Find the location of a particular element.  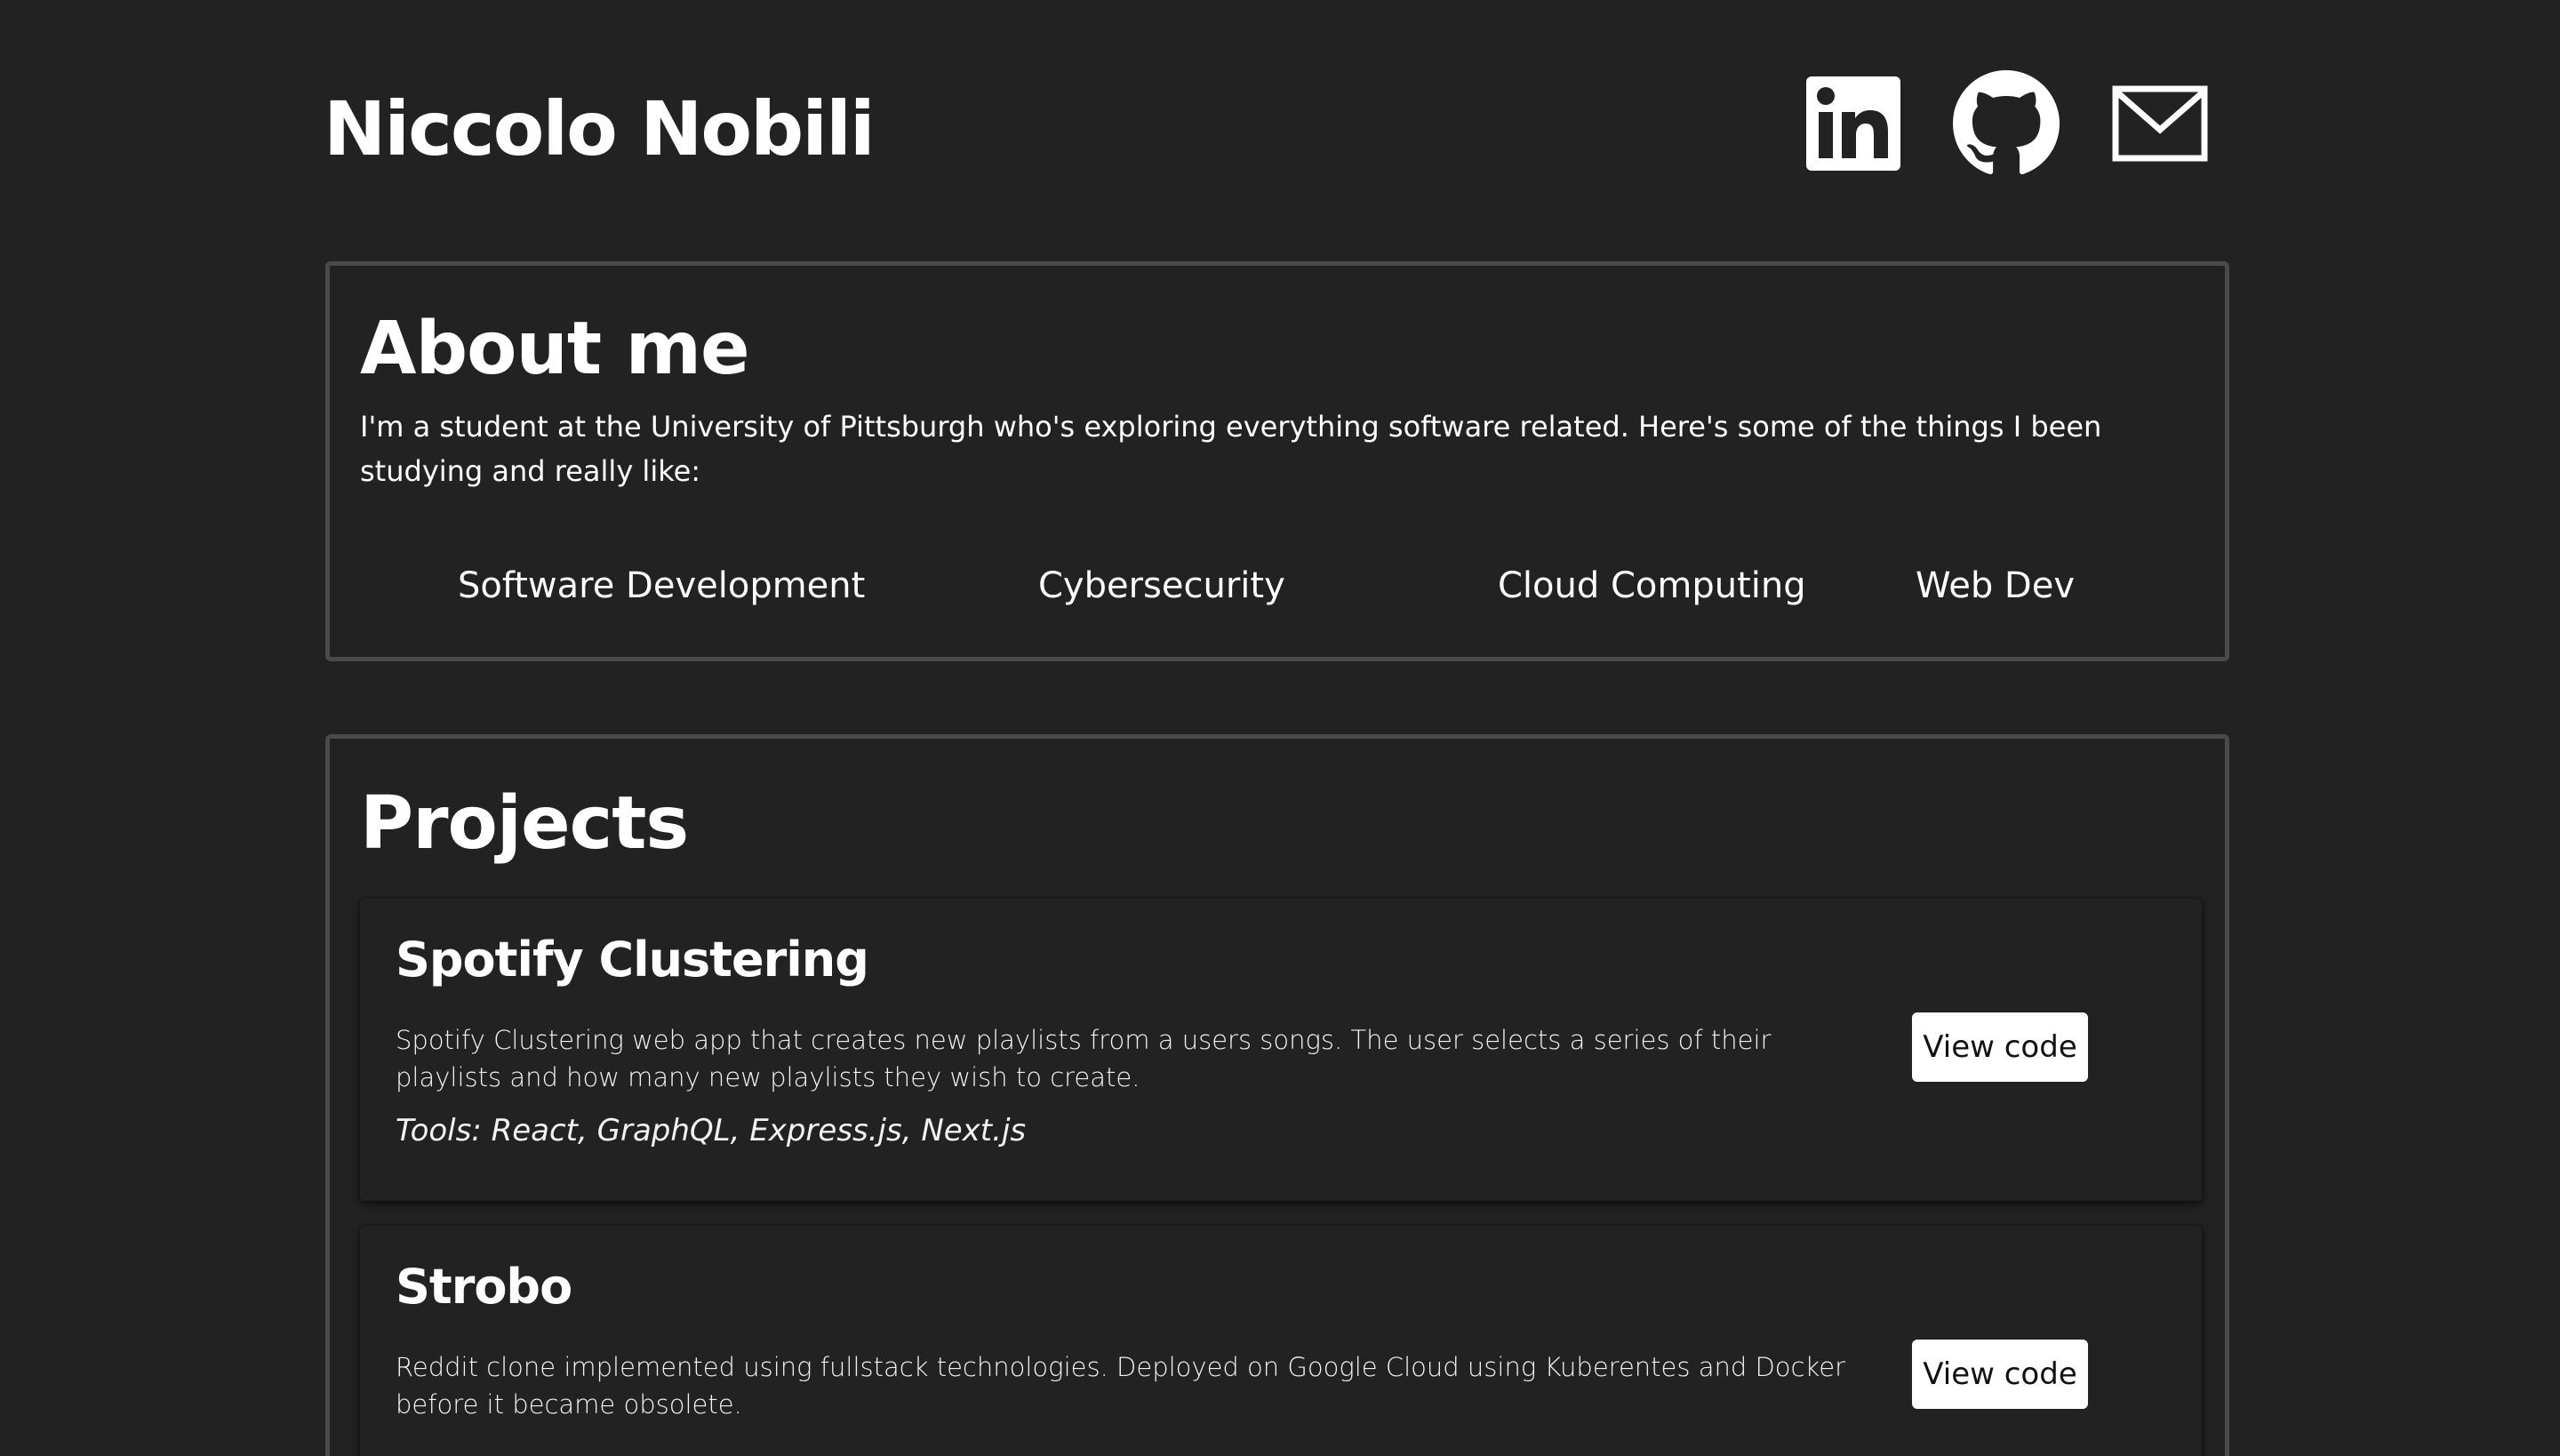

about-heading: About me is located at coordinates (555, 349).